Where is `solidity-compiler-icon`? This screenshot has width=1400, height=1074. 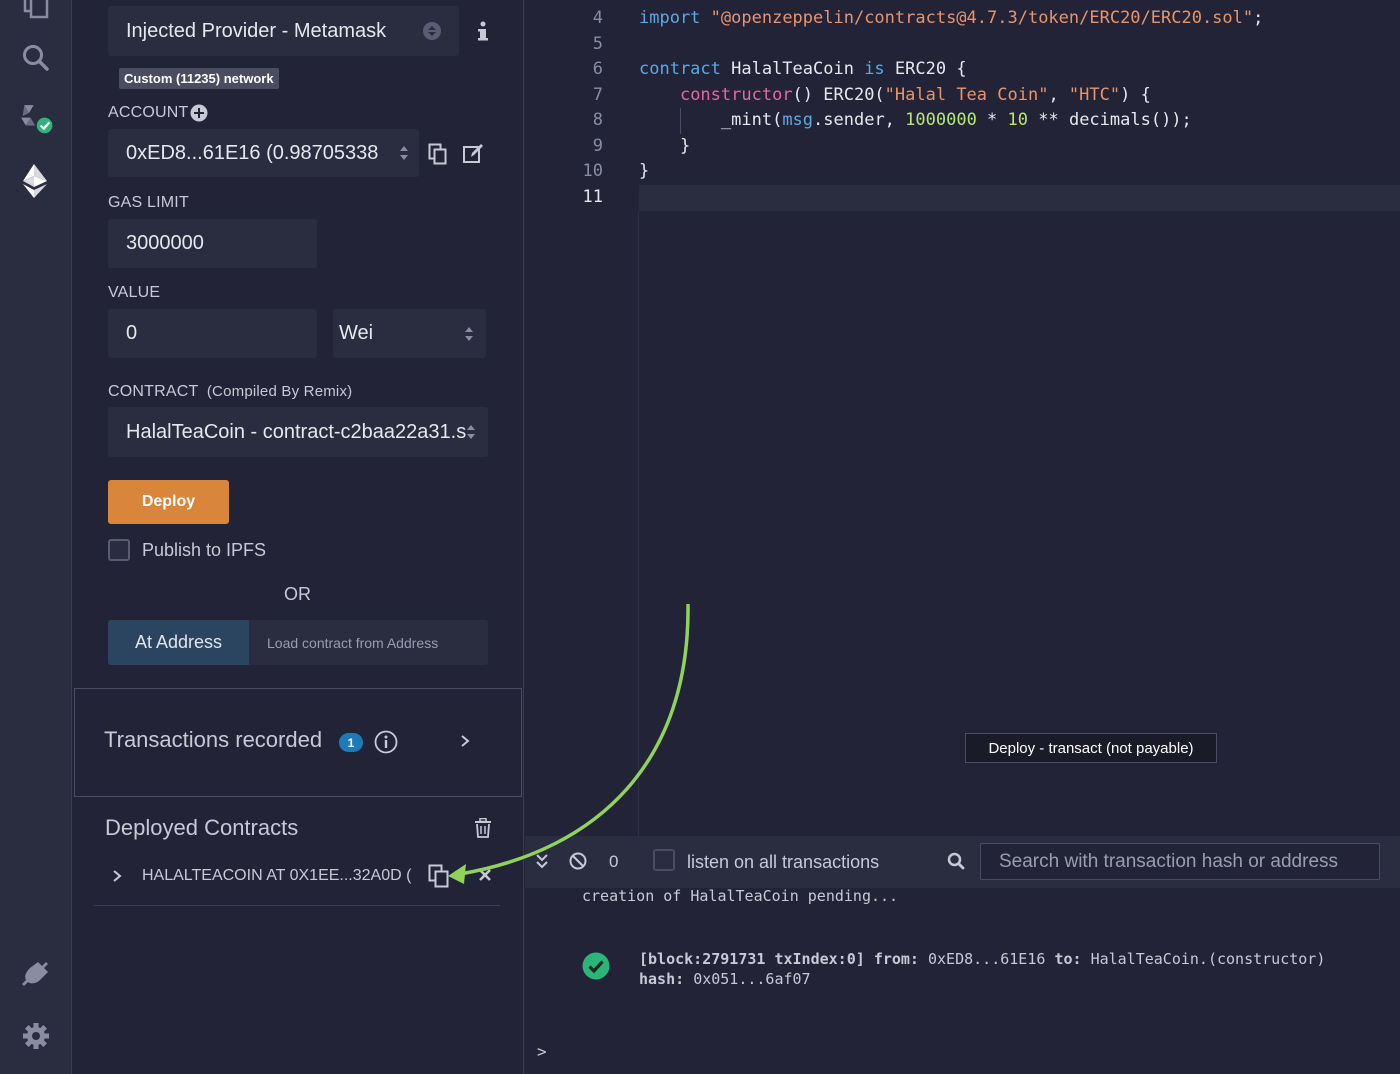
solidity-compiler-icon is located at coordinates (36, 120).